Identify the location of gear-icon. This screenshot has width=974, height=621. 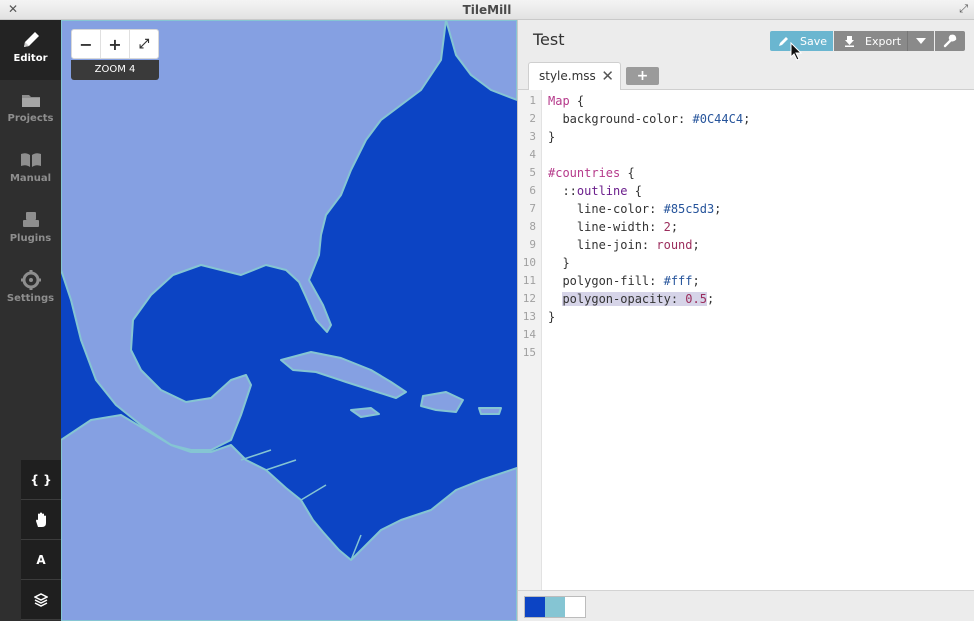
(30, 280).